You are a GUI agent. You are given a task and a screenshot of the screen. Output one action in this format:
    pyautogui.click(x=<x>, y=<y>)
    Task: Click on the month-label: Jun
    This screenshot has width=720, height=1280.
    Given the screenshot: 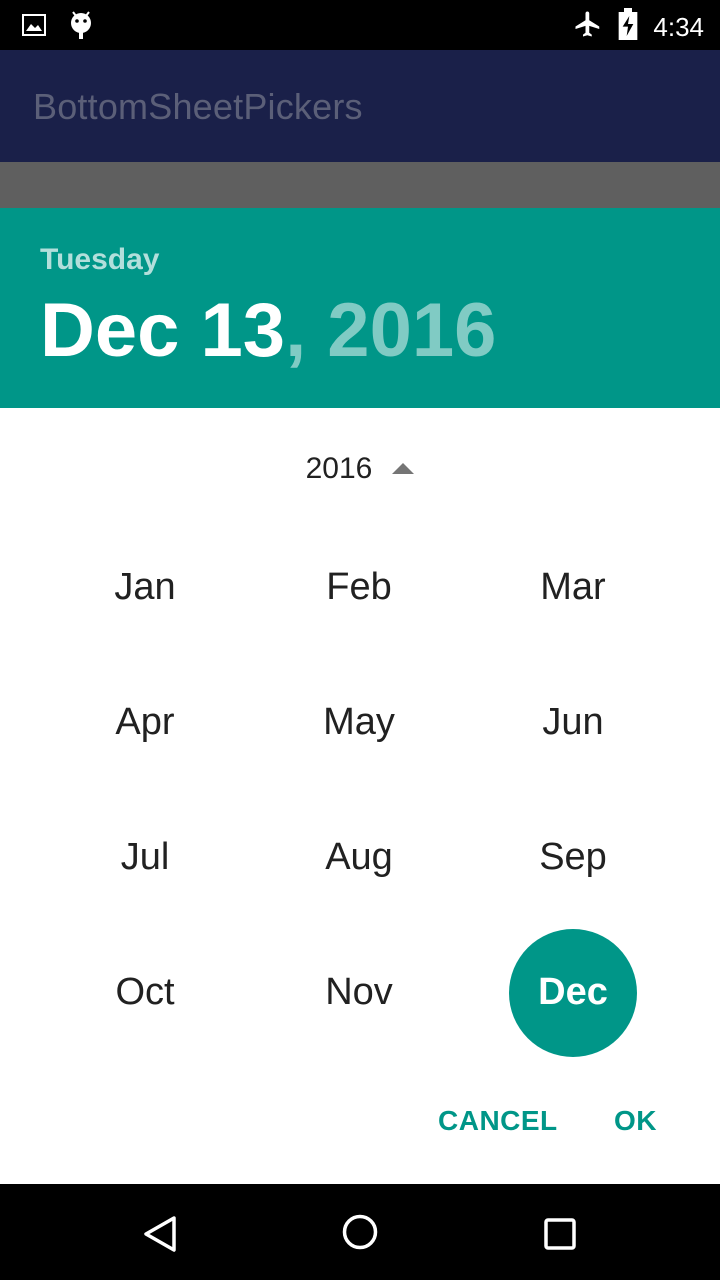 What is the action you would take?
    pyautogui.click(x=573, y=722)
    